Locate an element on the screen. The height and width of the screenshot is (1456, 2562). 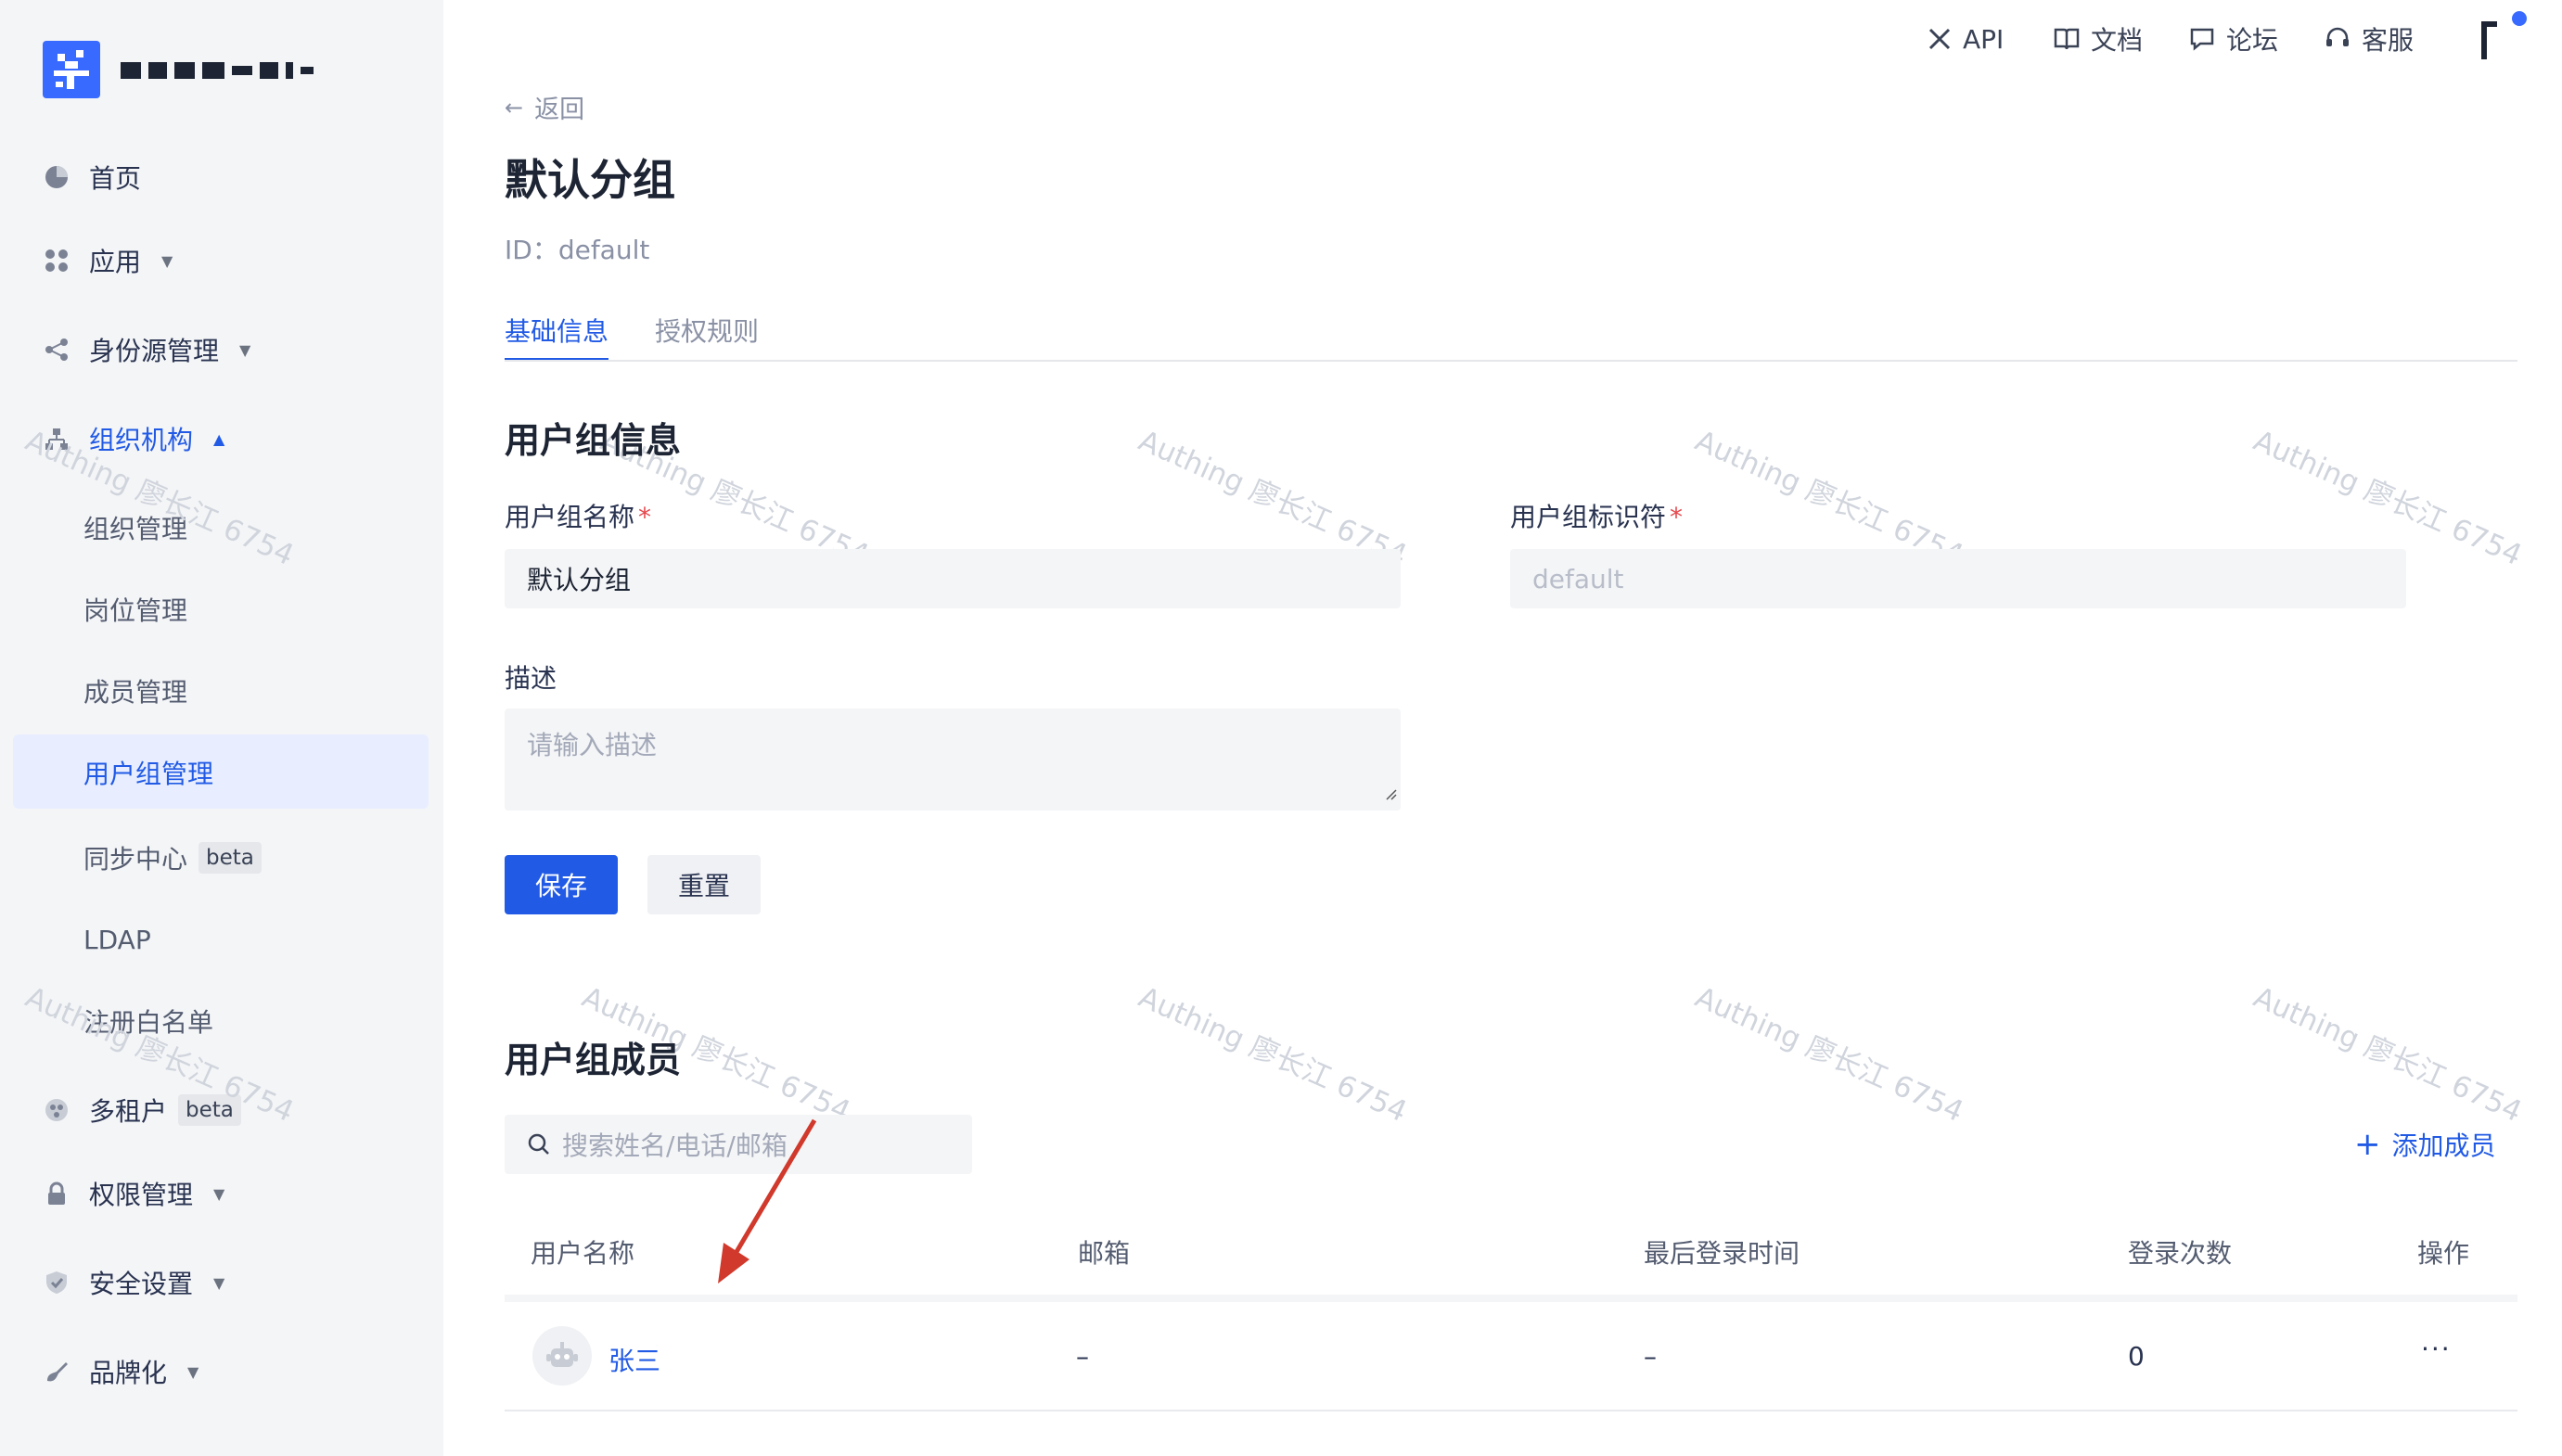
tab-bar: 基础信息 授权规则 is located at coordinates (655, 337).